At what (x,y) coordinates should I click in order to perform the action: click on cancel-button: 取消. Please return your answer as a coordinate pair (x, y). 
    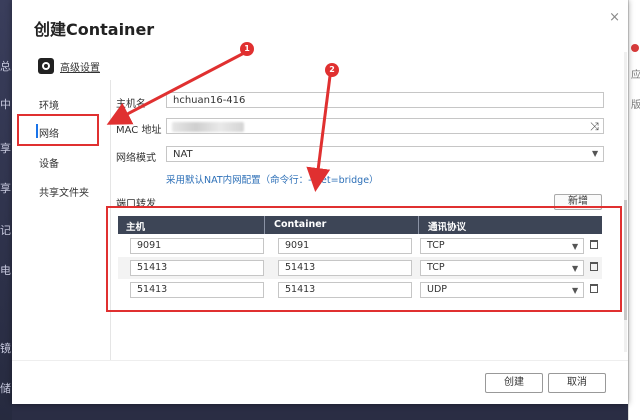
    Looking at the image, I should click on (577, 383).